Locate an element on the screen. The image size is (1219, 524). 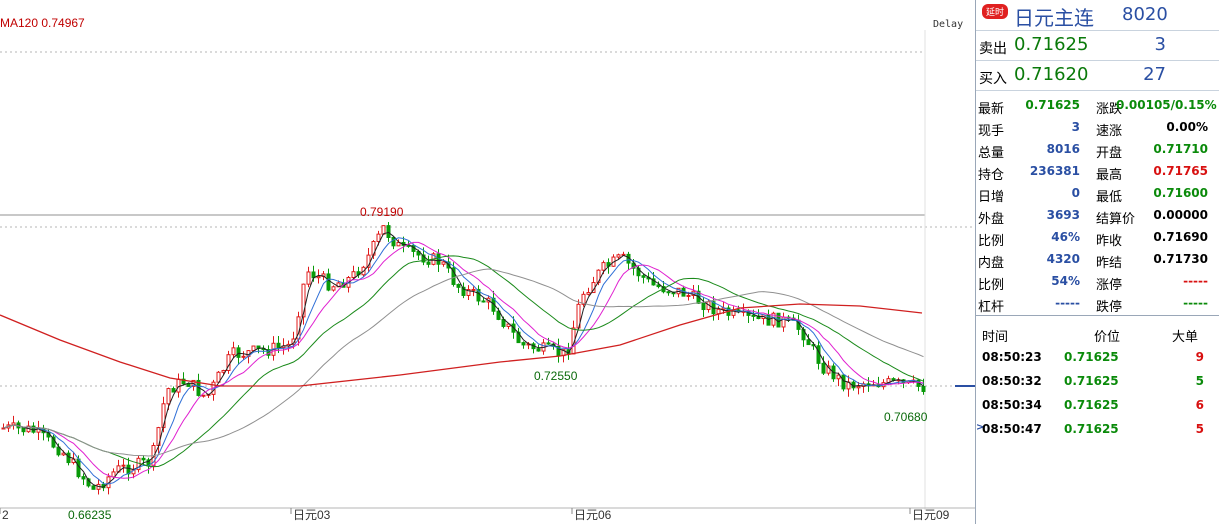
tick-size: 9 is located at coordinates (1199, 357).